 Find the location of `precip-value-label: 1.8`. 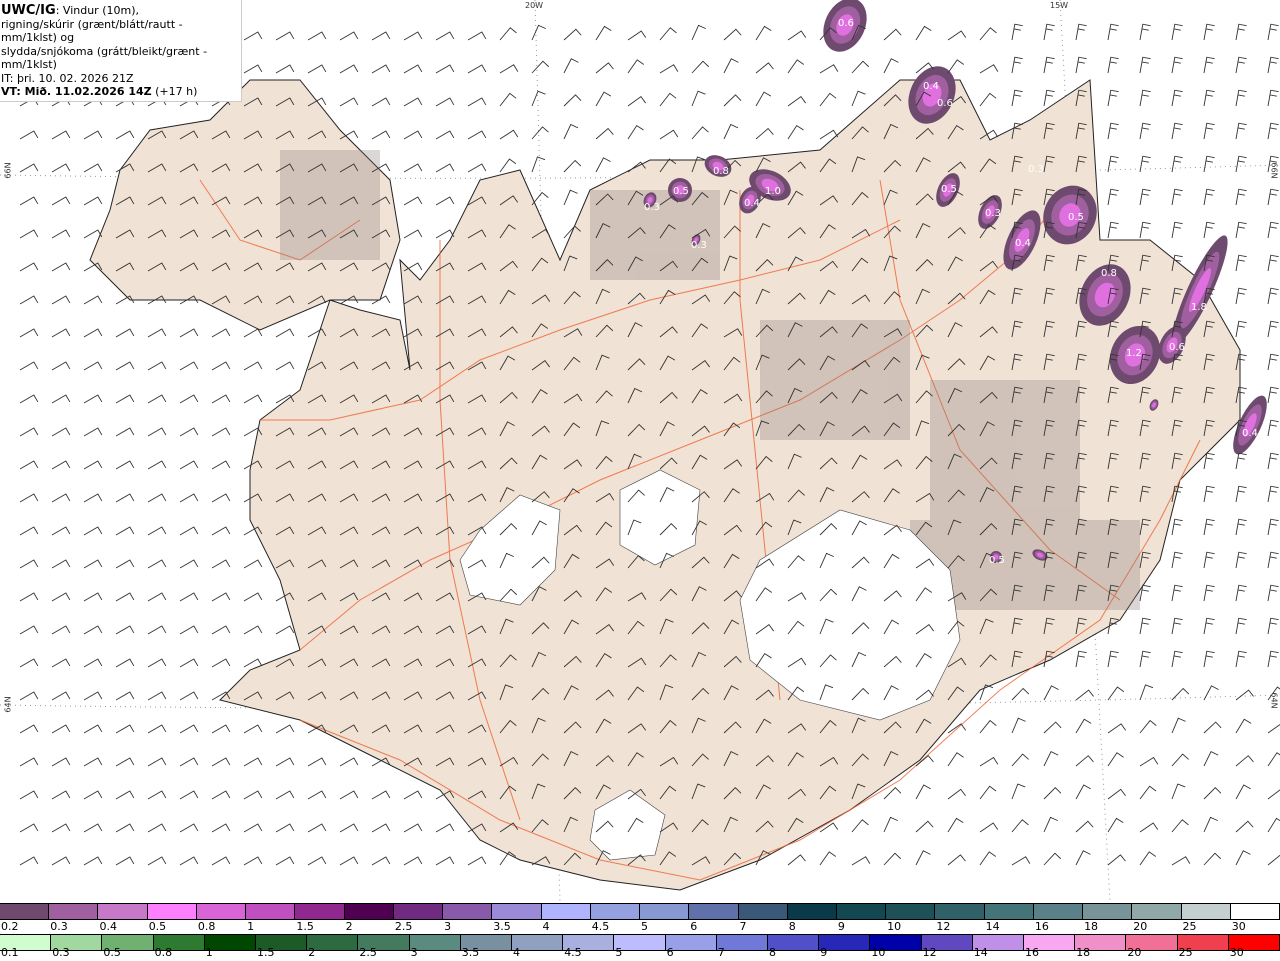

precip-value-label: 1.8 is located at coordinates (1199, 307).